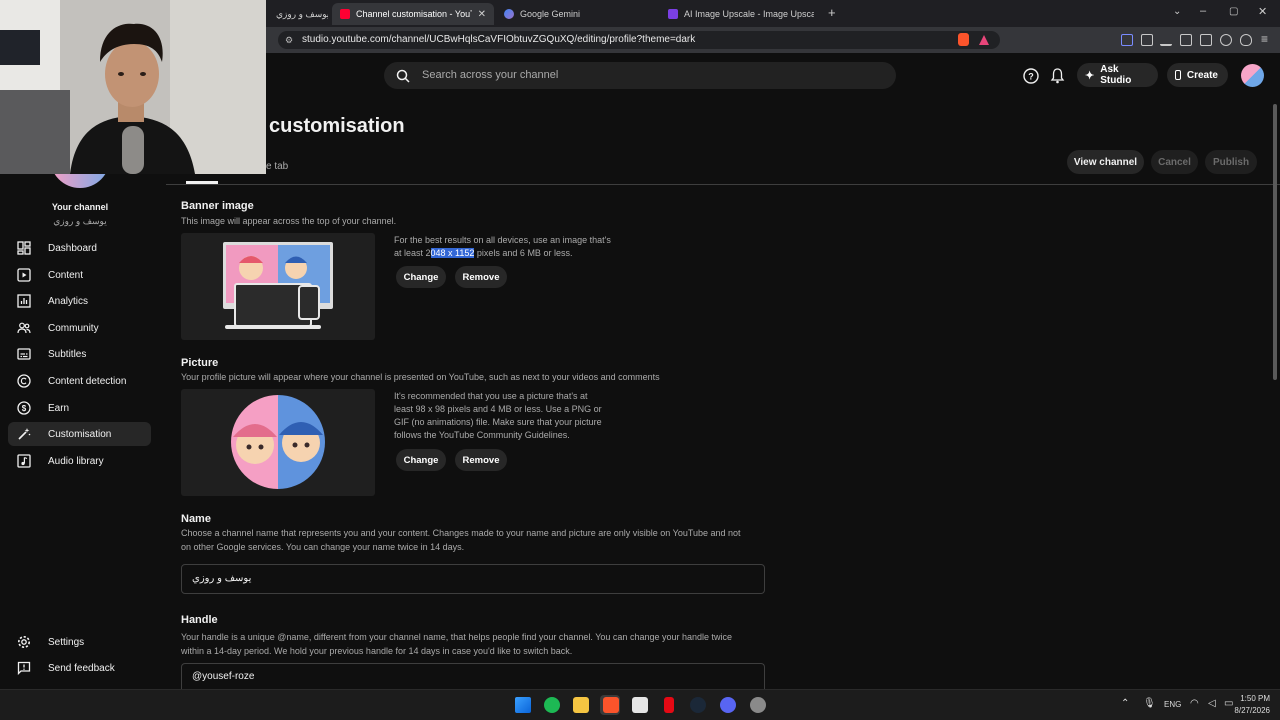 This screenshot has width=1280, height=720. Describe the element at coordinates (1206, 40) in the screenshot. I see `wallet-icon` at that location.